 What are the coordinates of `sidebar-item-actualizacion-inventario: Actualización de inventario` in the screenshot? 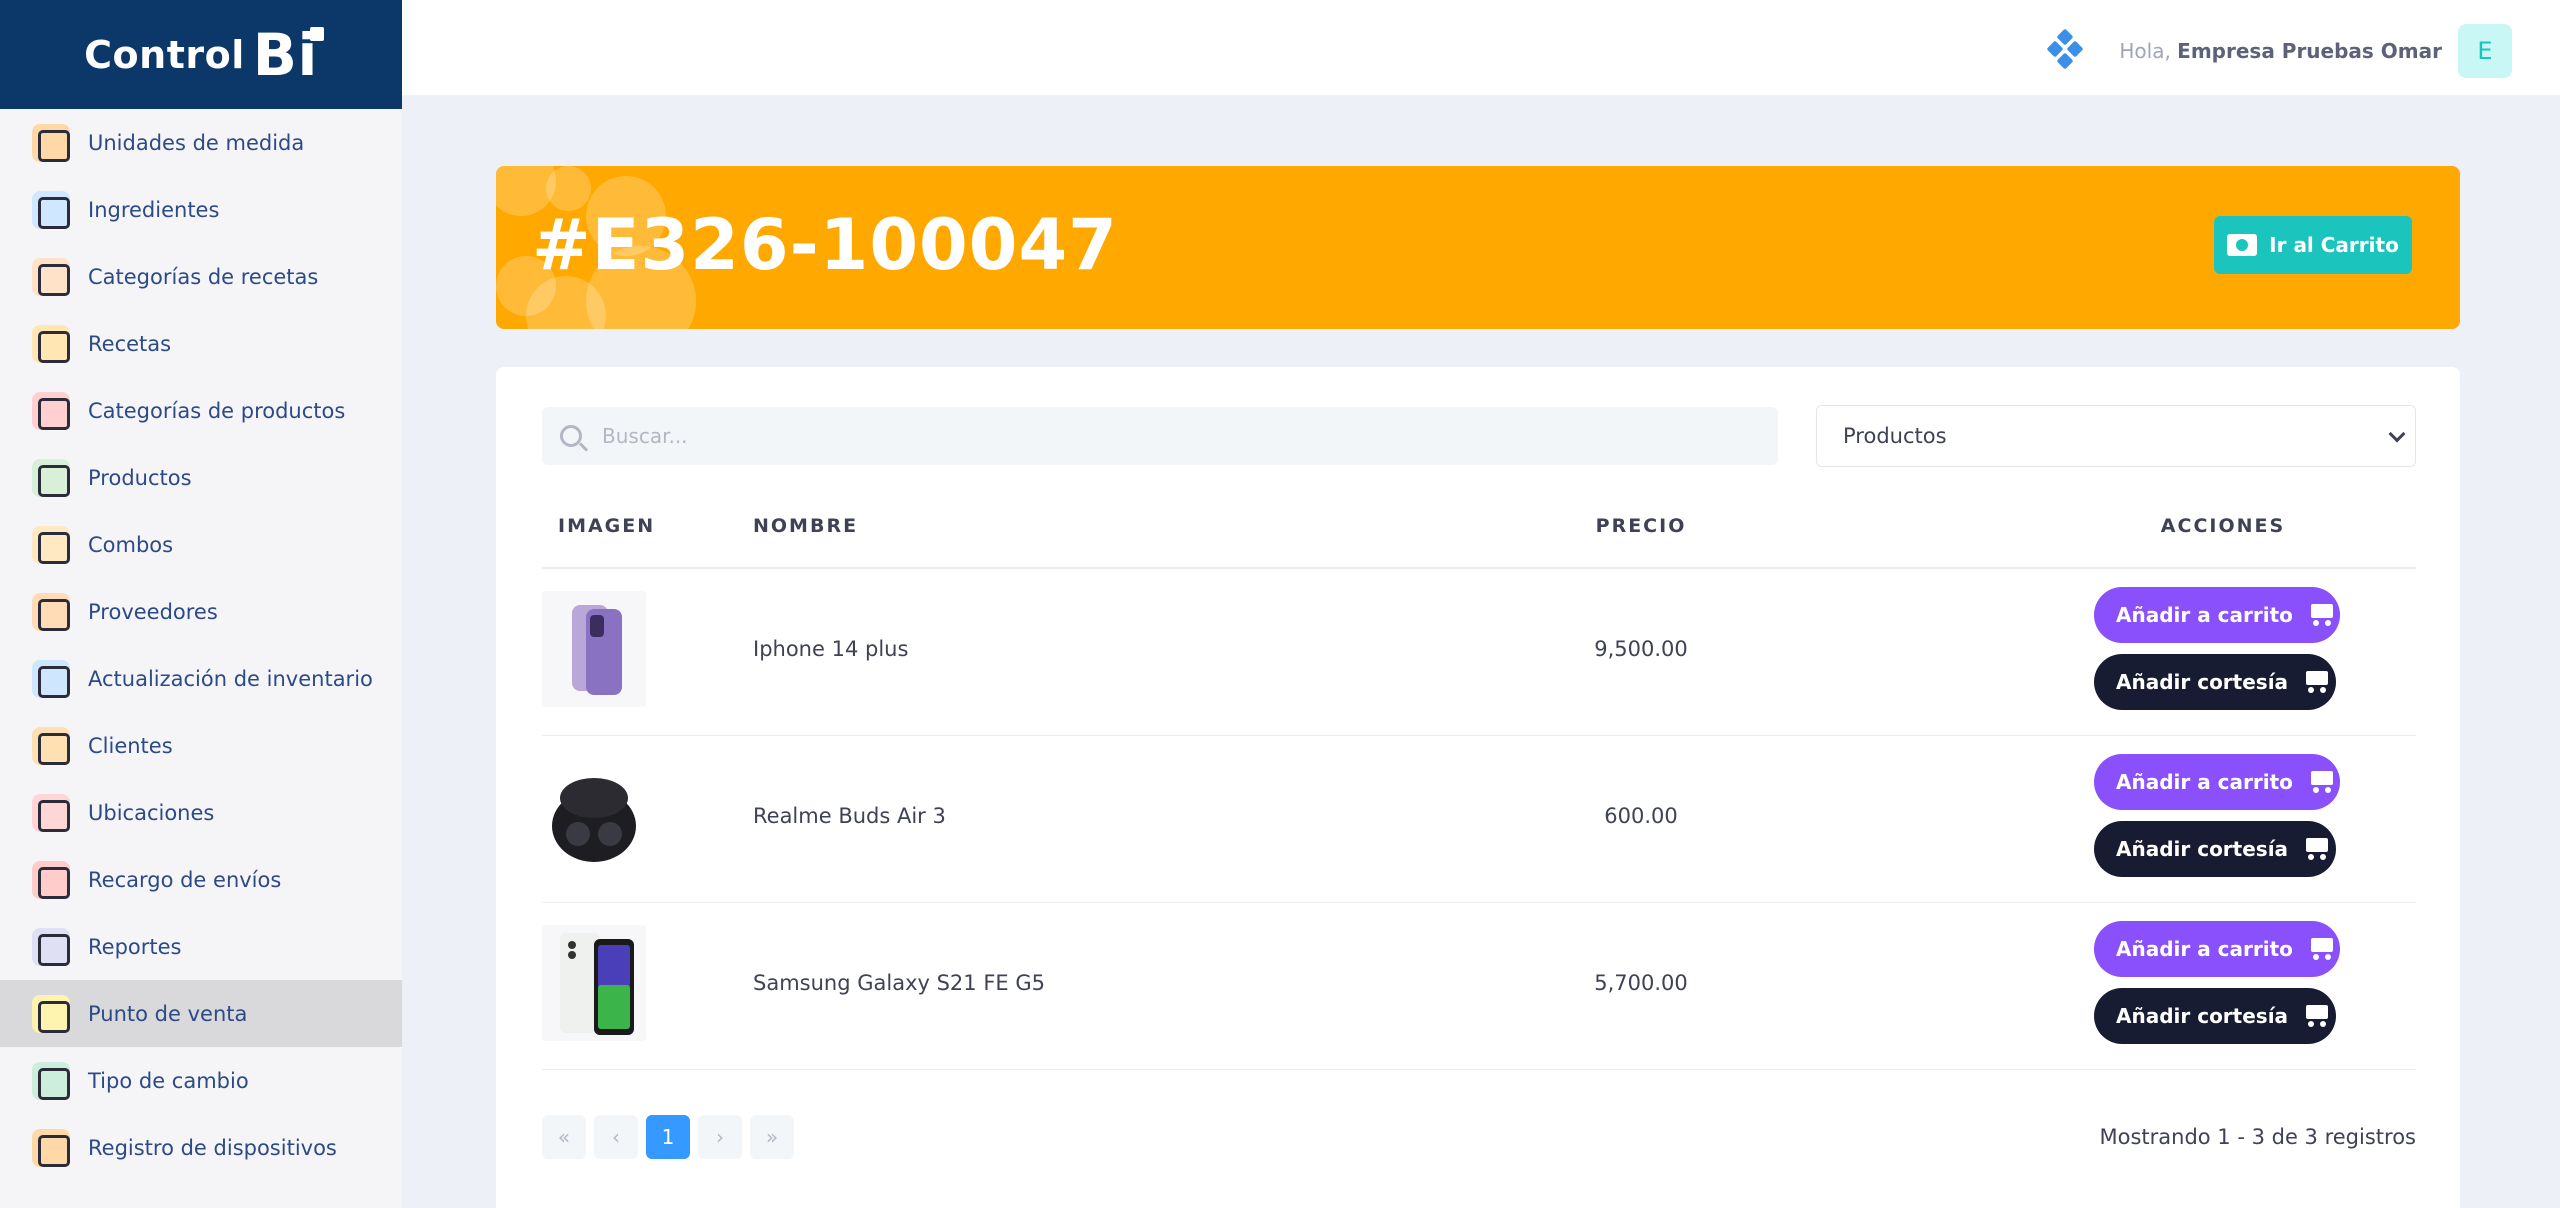 It's located at (201, 678).